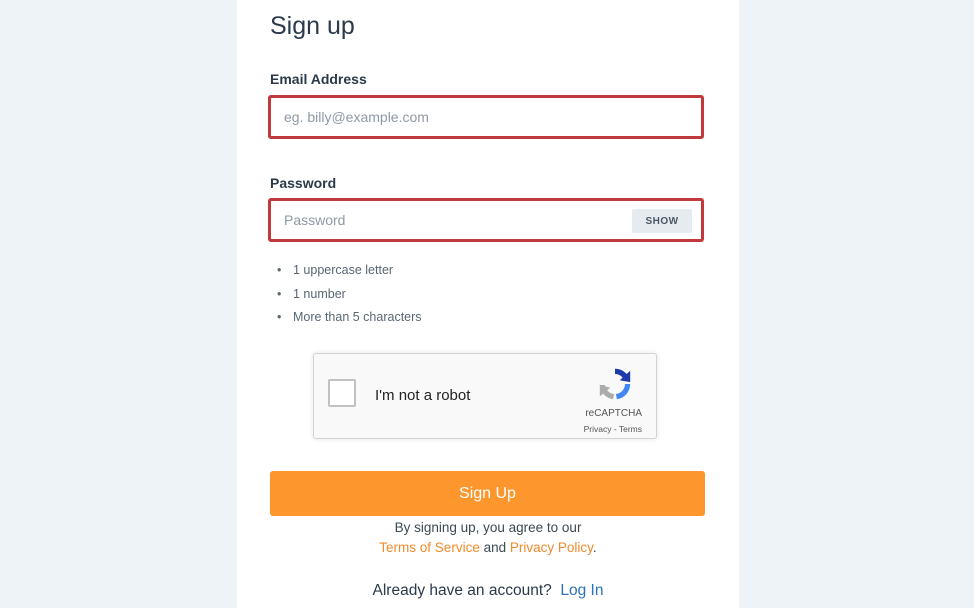 This screenshot has height=608, width=974. Describe the element at coordinates (423, 395) in the screenshot. I see `recaptcha-label: I'm not a robot` at that location.